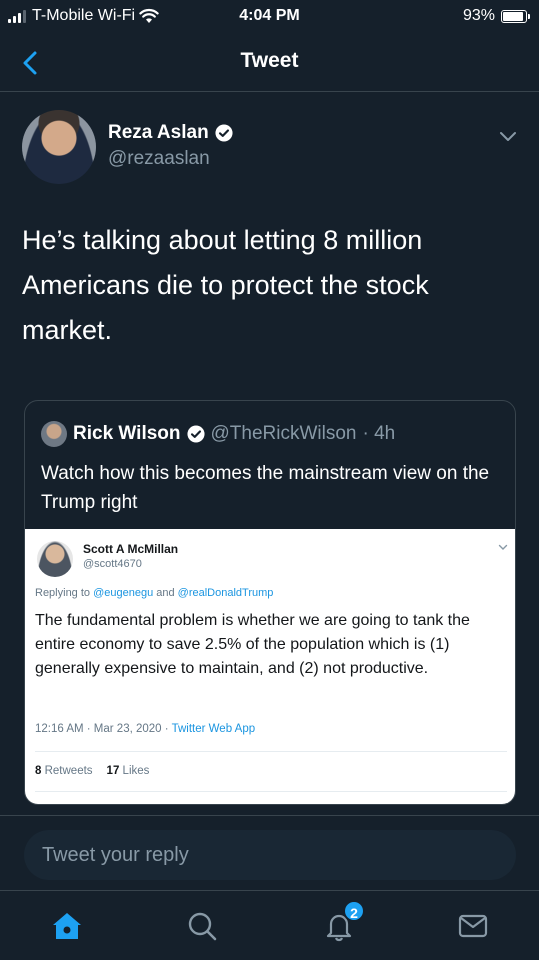 This screenshot has height=960, width=539. What do you see at coordinates (269, 60) in the screenshot?
I see `page-title: Tweet` at bounding box center [269, 60].